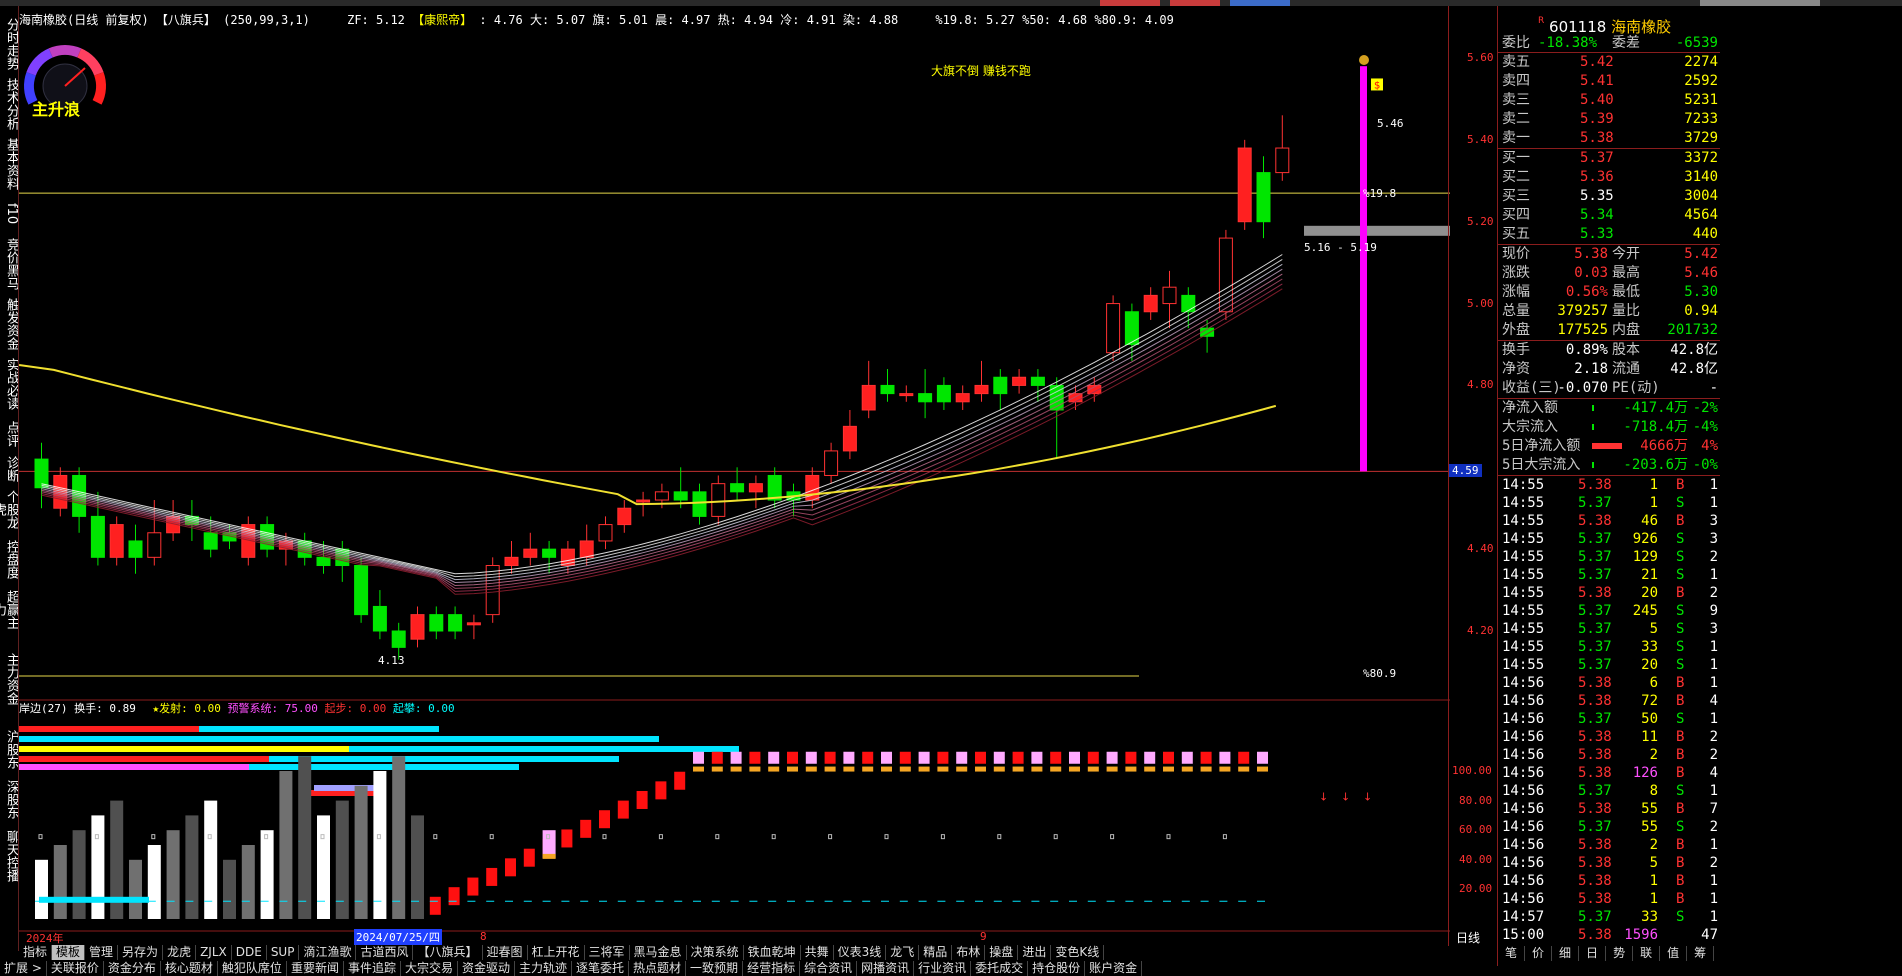 This screenshot has height=976, width=1902. Describe the element at coordinates (1512, 953) in the screenshot. I see `quote-tab-0: 笔` at that location.